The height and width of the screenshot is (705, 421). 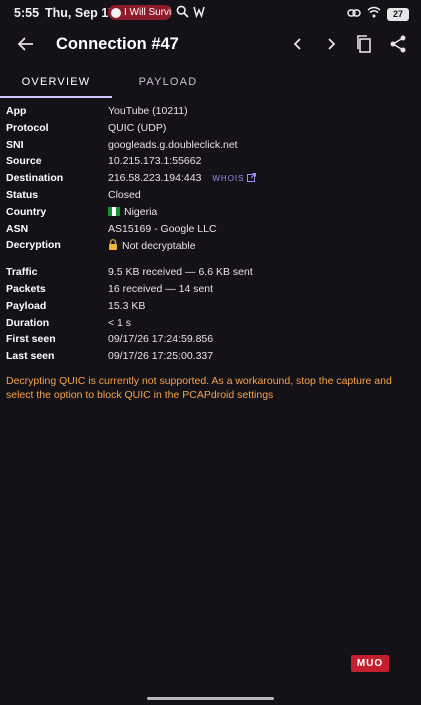 What do you see at coordinates (114, 211) in the screenshot?
I see `nigeria-flag-icon` at bounding box center [114, 211].